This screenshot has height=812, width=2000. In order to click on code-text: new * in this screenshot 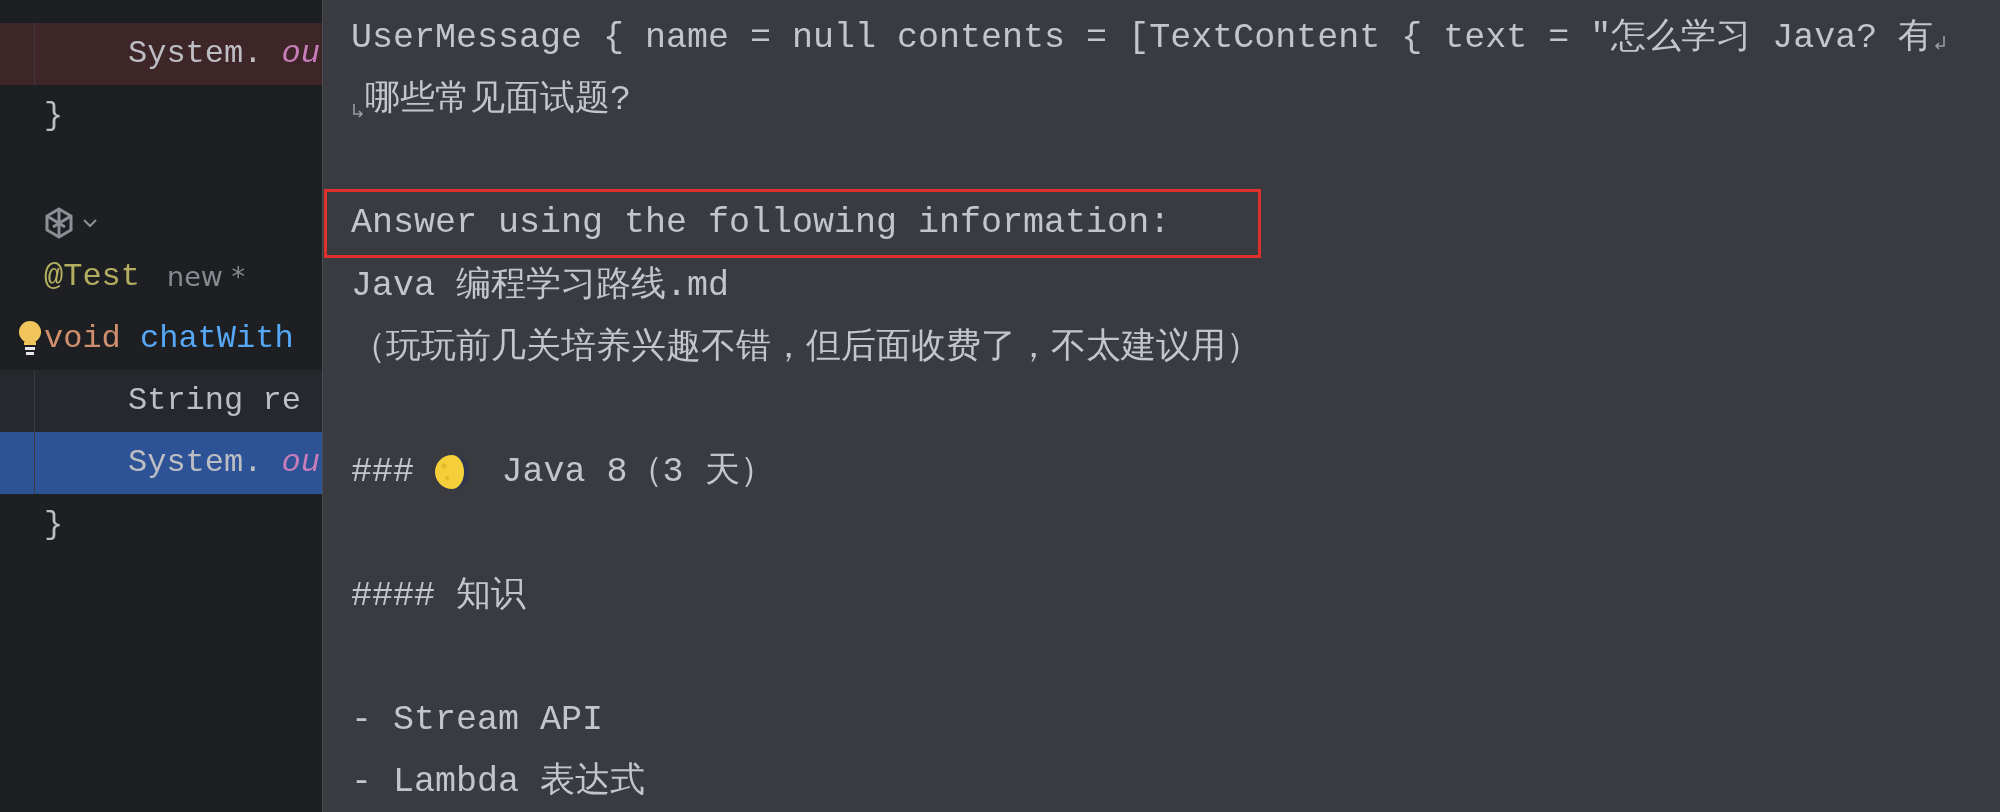, I will do `click(206, 276)`.